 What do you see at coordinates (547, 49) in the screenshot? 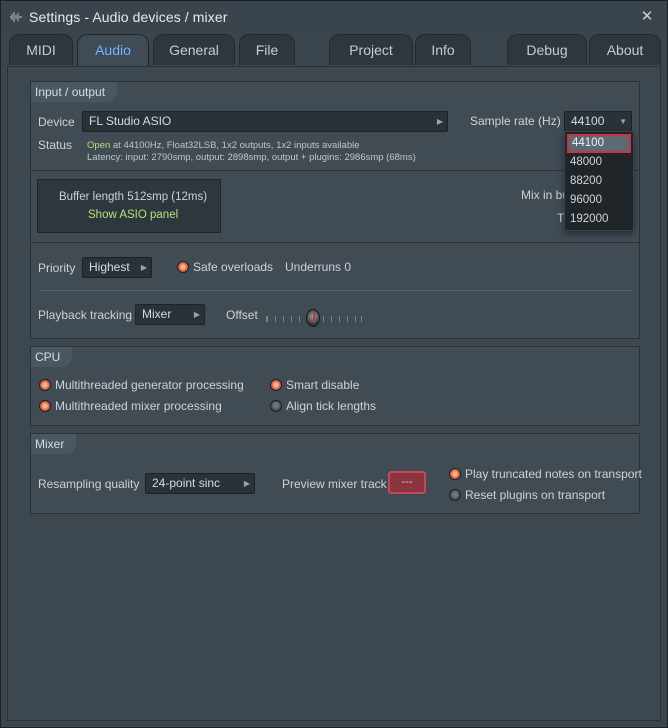
I see `tab-debug: Debug` at bounding box center [547, 49].